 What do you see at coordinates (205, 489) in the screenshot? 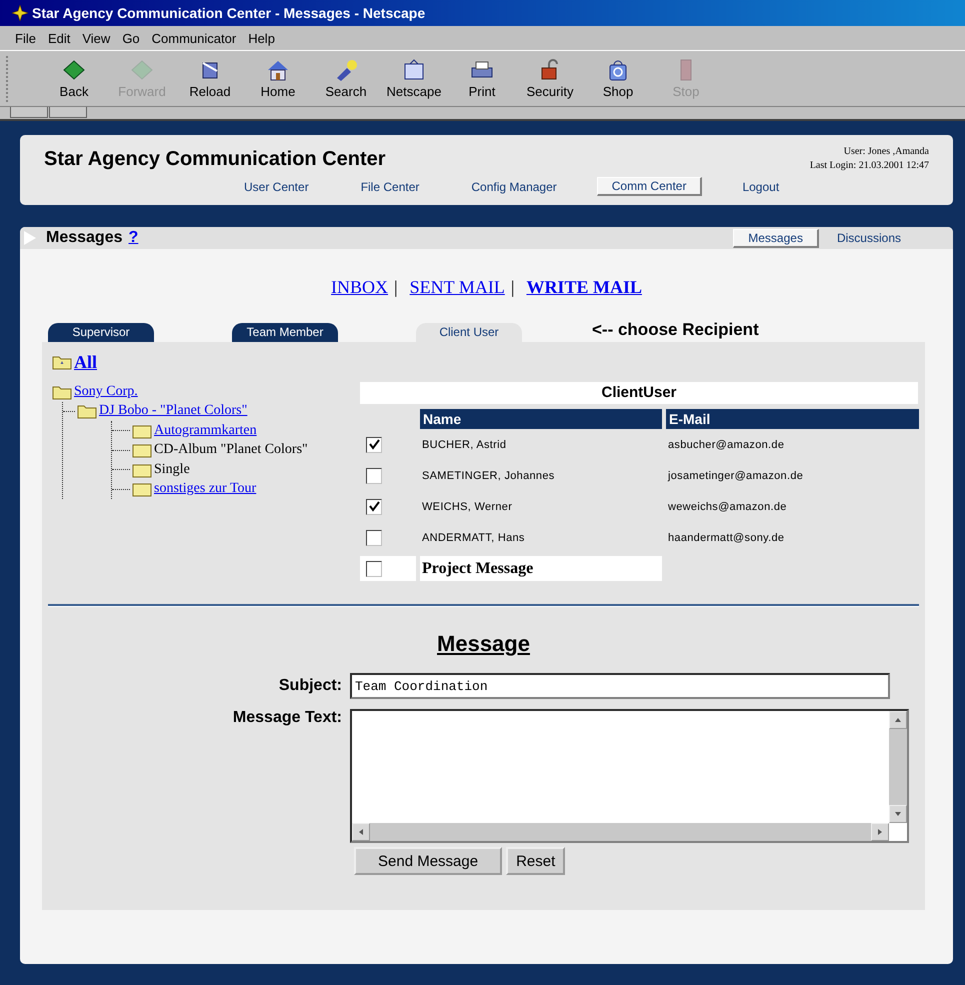
I see `tree-link: sonstiges zur Tour` at bounding box center [205, 489].